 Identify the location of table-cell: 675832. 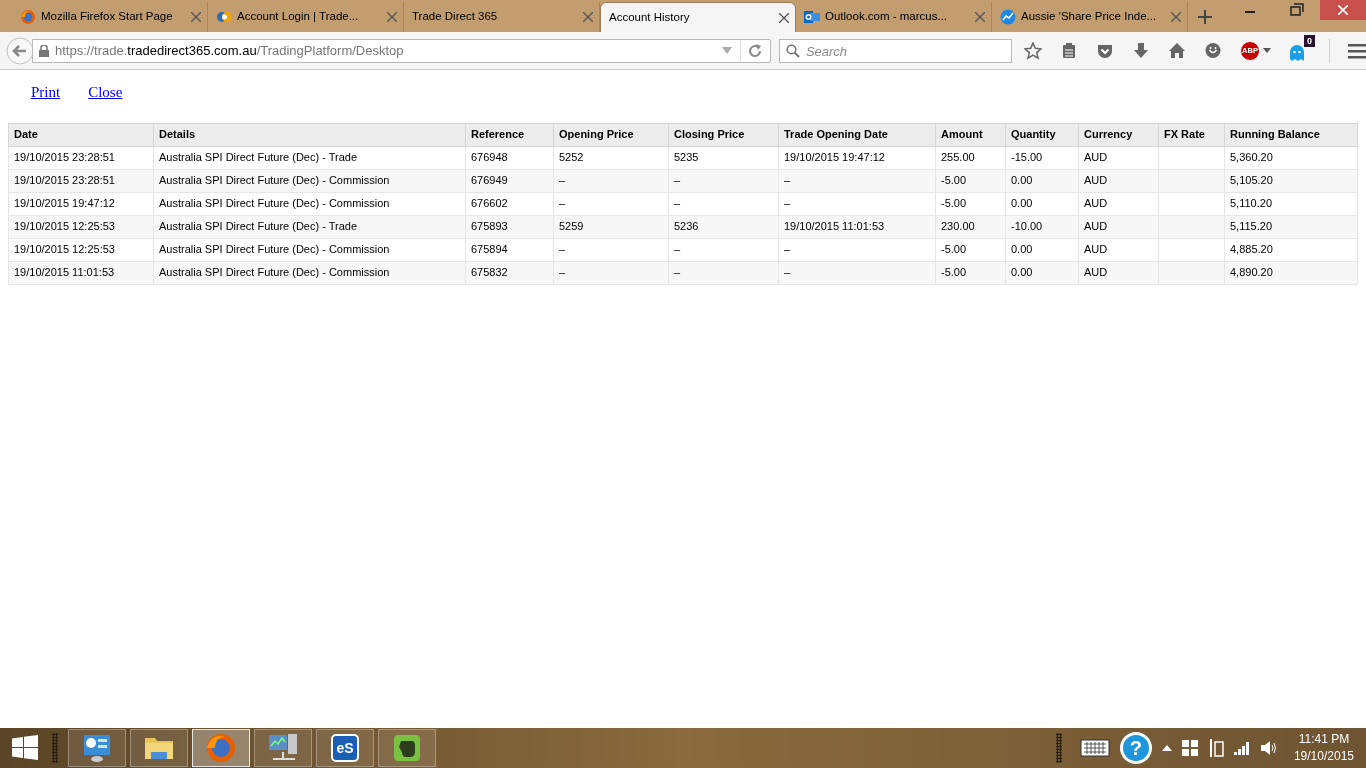
(509, 272).